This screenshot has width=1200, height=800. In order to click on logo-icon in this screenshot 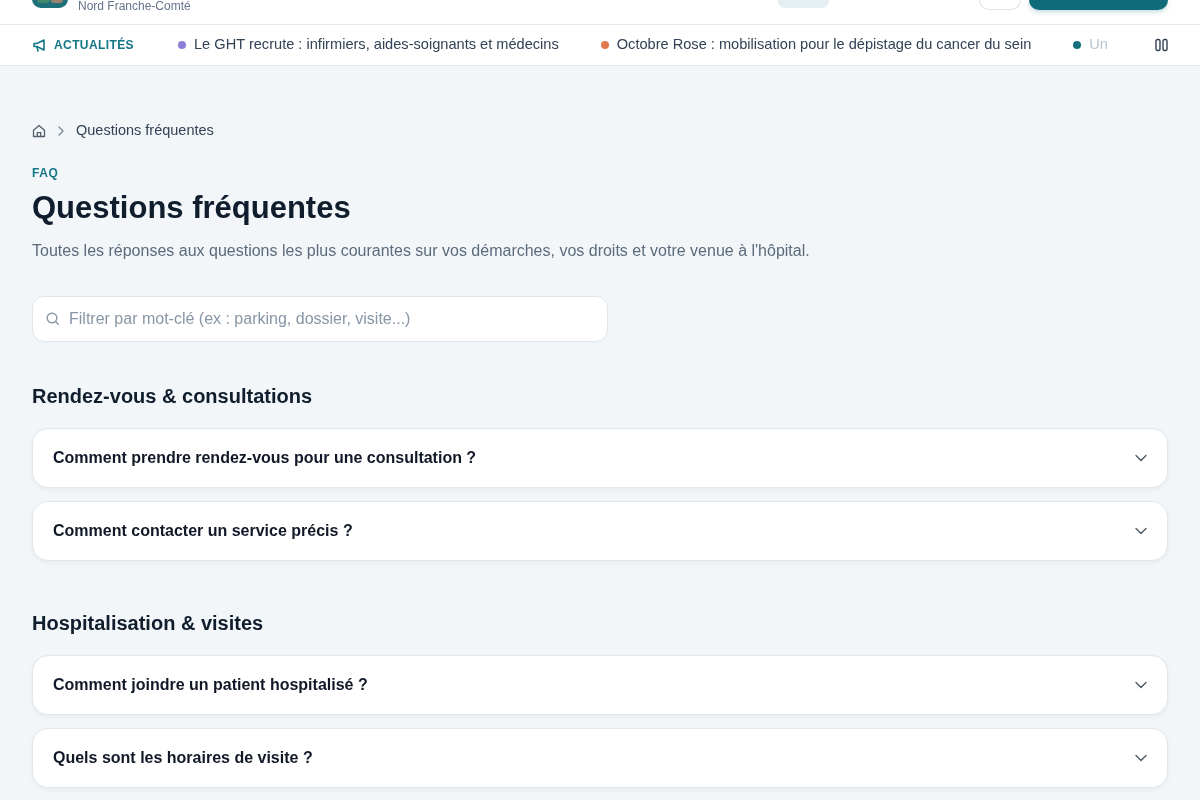, I will do `click(50, 4)`.